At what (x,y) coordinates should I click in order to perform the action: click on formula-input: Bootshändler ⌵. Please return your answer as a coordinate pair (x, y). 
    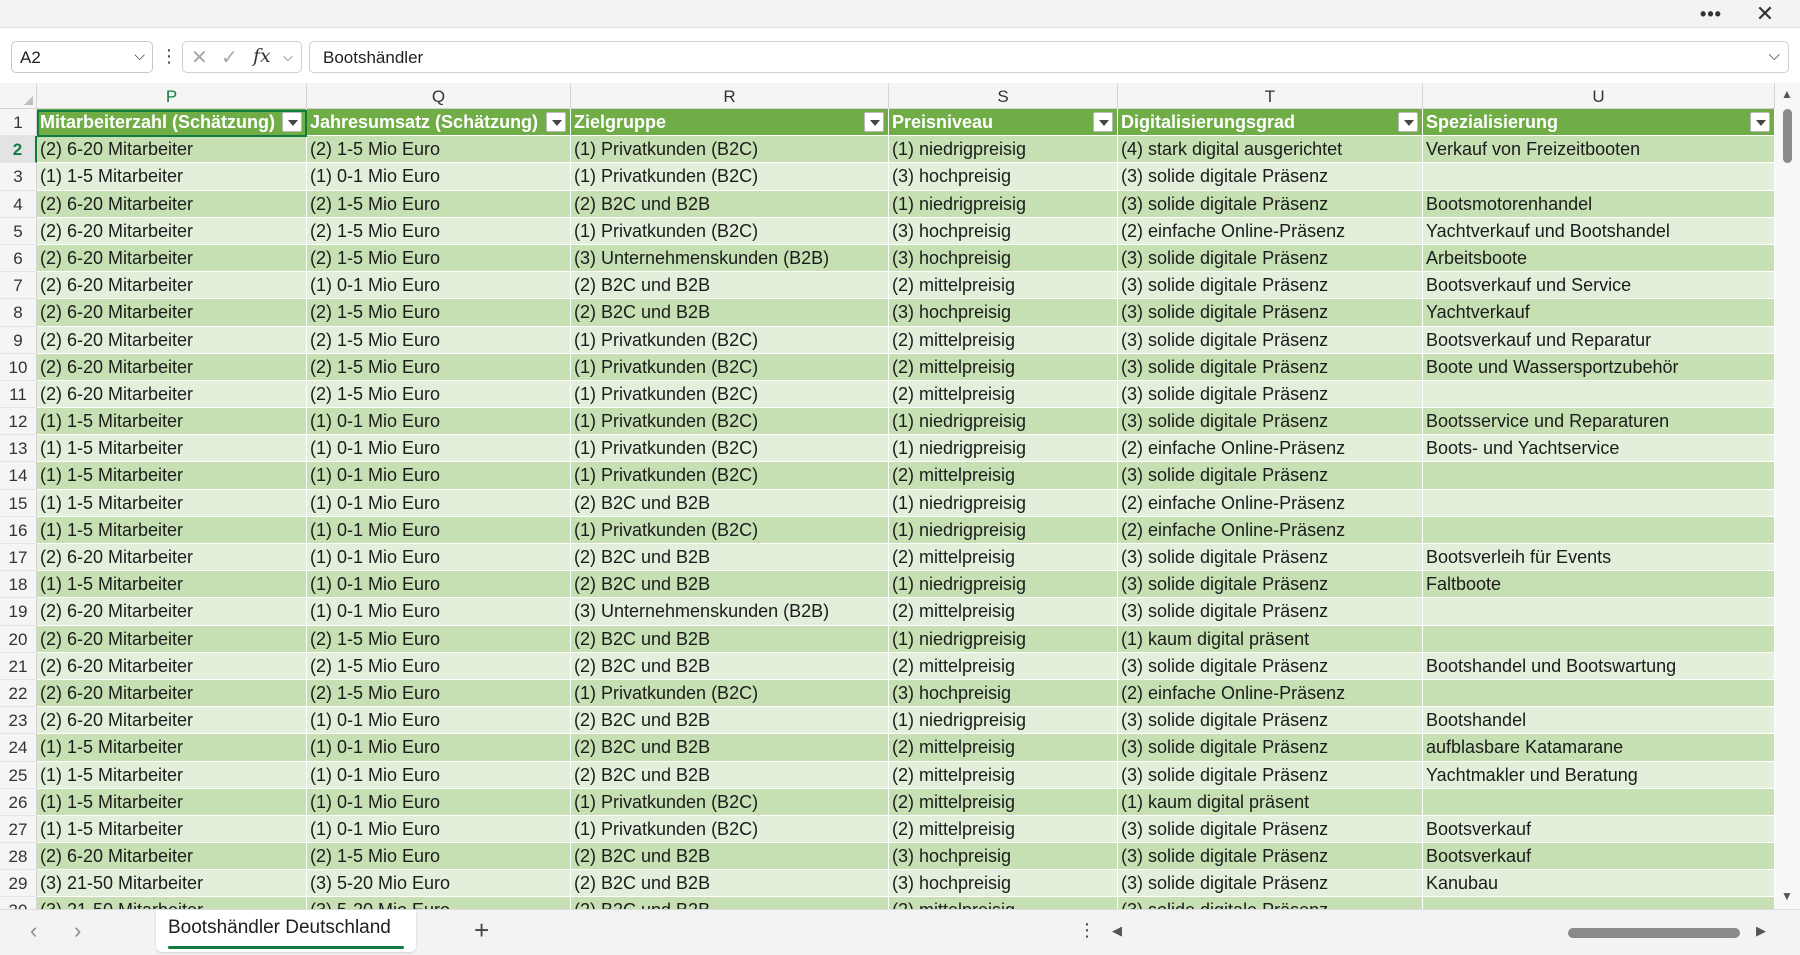
    Looking at the image, I should click on (1049, 57).